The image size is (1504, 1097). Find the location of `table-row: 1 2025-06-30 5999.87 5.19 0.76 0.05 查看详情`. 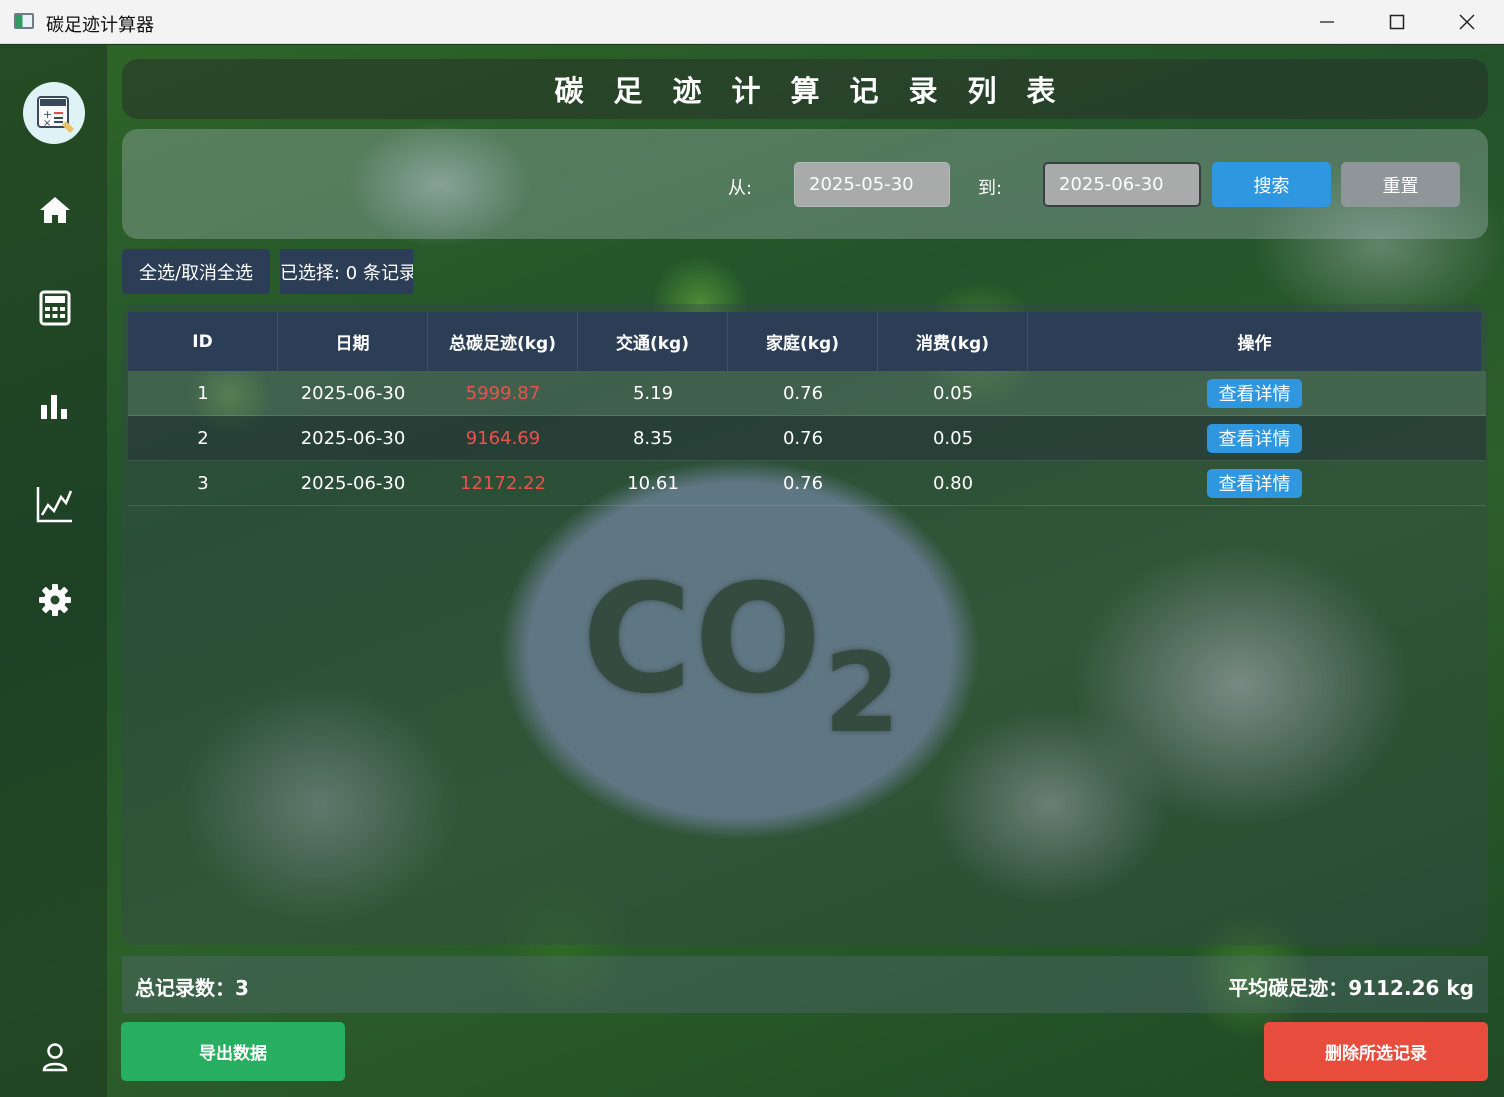

table-row: 1 2025-06-30 5999.87 5.19 0.76 0.05 查看详情 is located at coordinates (807, 393).